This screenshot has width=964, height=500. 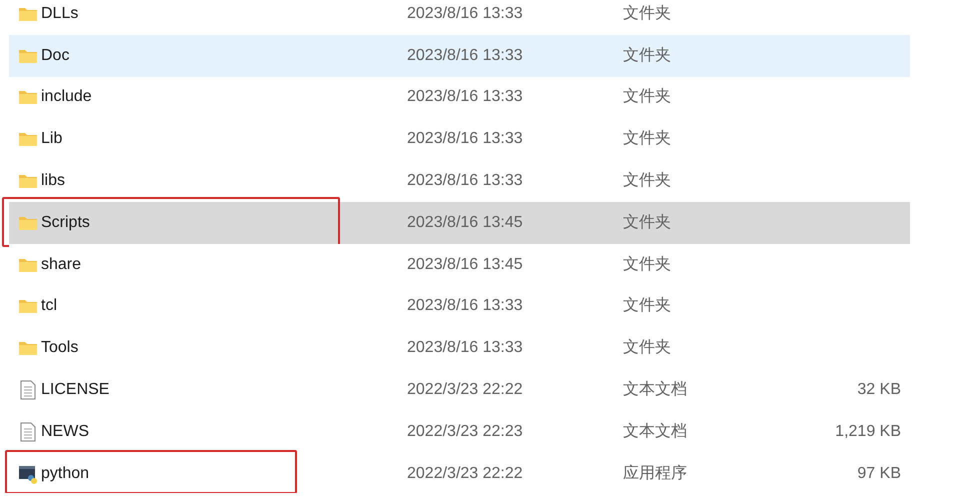 What do you see at coordinates (60, 14) in the screenshot?
I see `file-name: DLLs` at bounding box center [60, 14].